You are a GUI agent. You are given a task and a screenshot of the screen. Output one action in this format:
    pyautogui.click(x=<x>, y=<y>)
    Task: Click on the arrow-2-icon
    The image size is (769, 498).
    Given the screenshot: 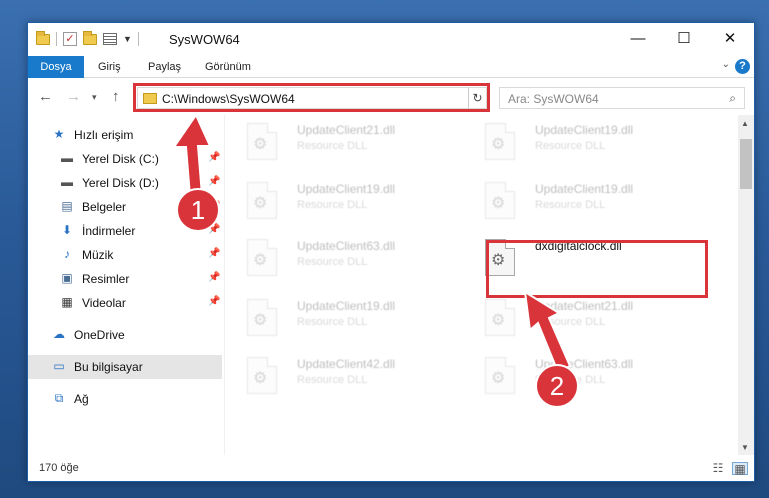 What is the action you would take?
    pyautogui.click(x=547, y=332)
    